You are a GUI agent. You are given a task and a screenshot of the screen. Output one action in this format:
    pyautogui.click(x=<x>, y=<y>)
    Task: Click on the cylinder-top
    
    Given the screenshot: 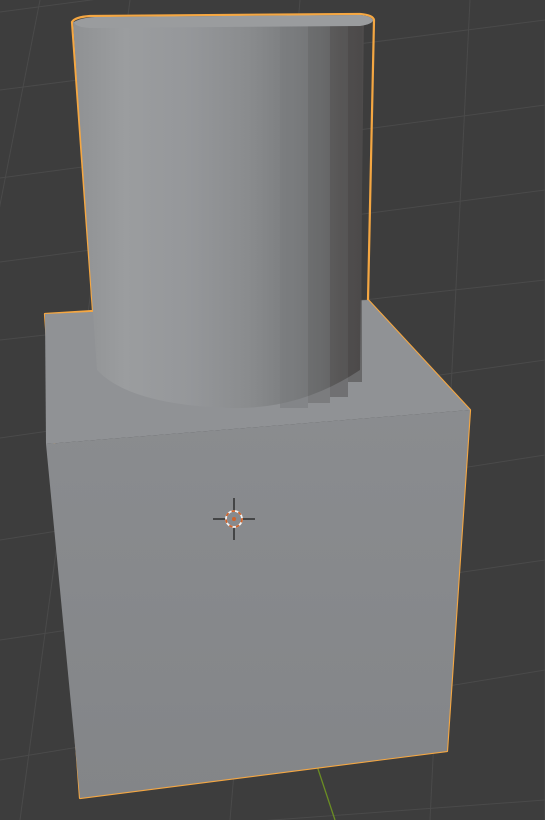 What is the action you would take?
    pyautogui.click(x=223, y=21)
    